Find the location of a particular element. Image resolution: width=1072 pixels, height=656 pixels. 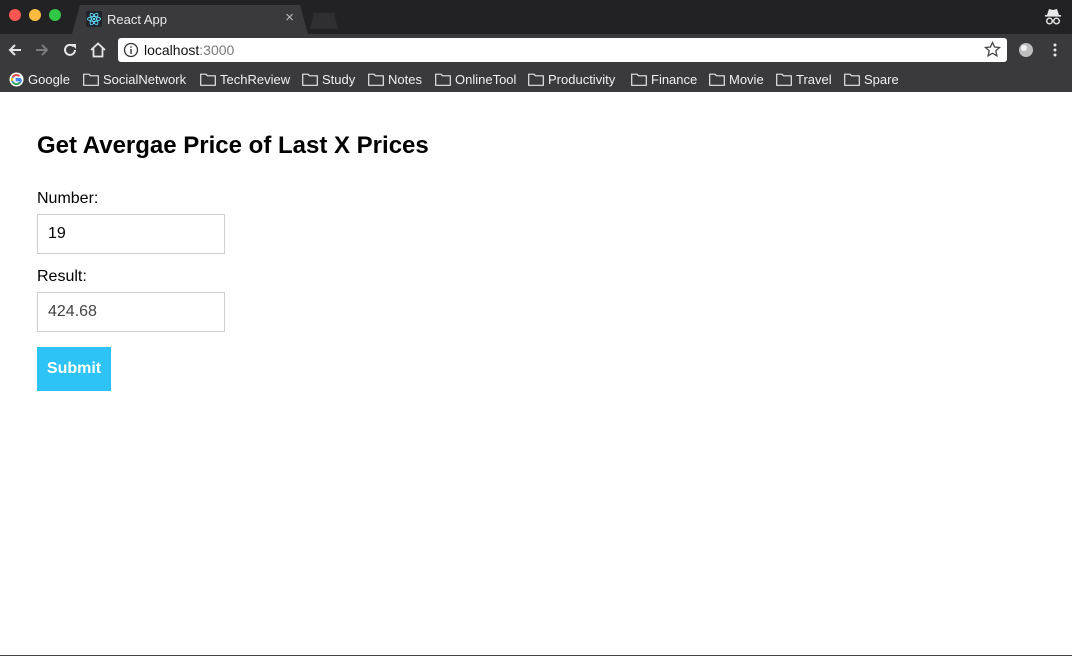

bookmark-folder-travel: Travel is located at coordinates (804, 79).